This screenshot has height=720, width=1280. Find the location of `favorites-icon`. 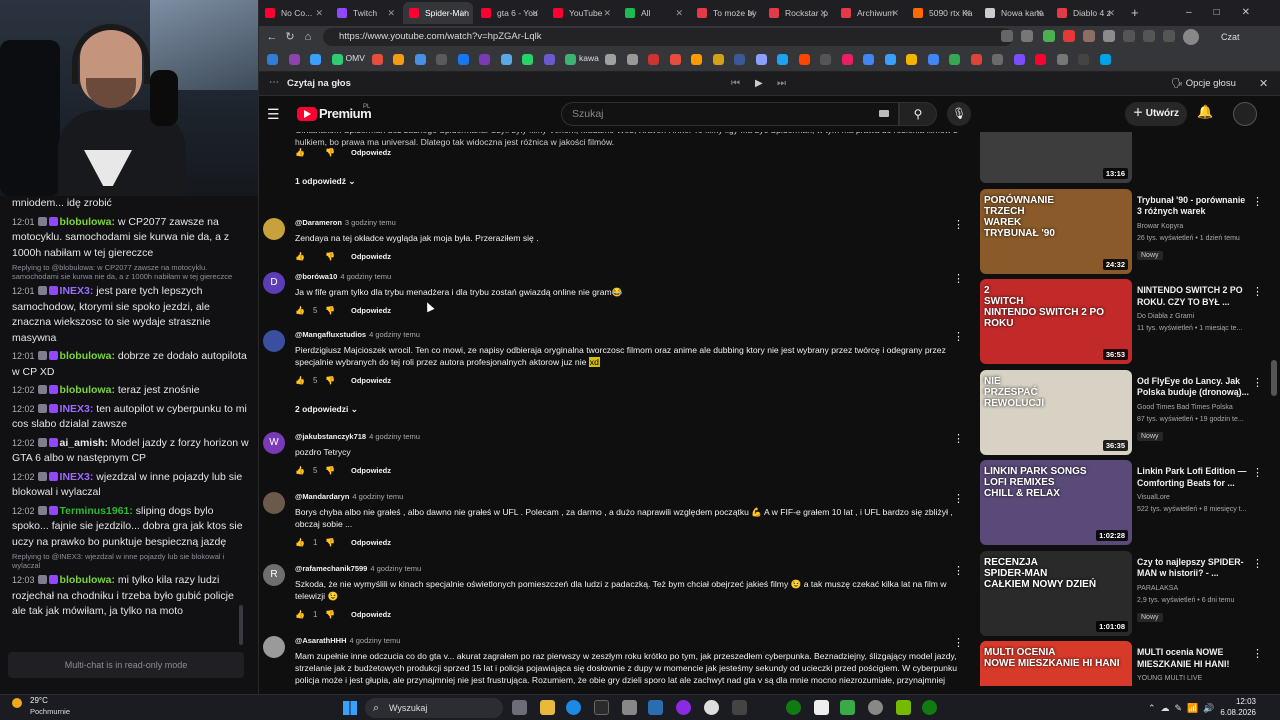

favorites-icon is located at coordinates (1149, 36).